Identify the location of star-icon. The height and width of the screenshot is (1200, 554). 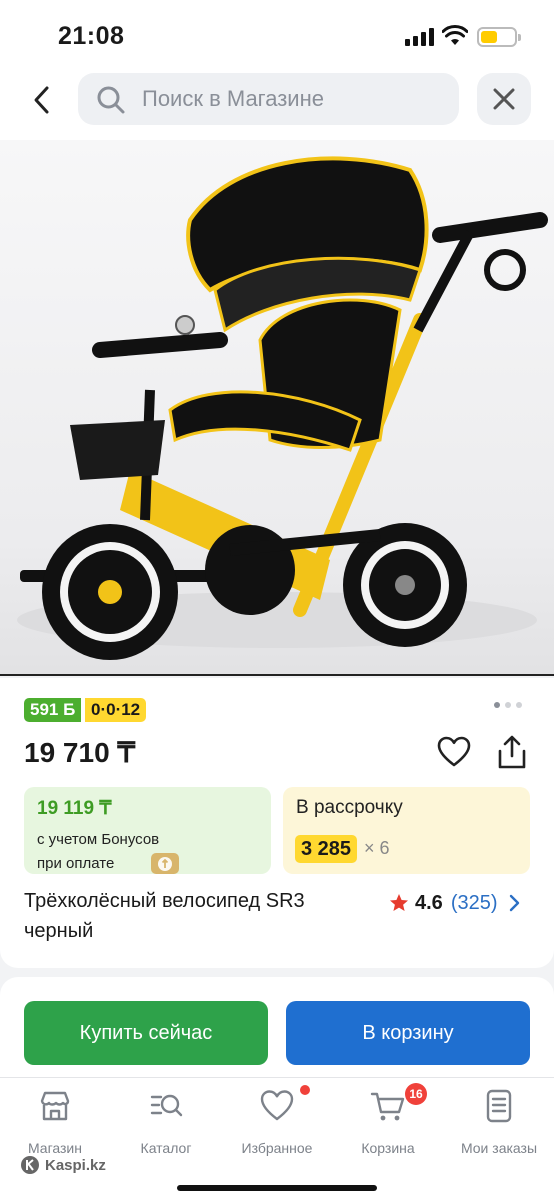
(399, 902).